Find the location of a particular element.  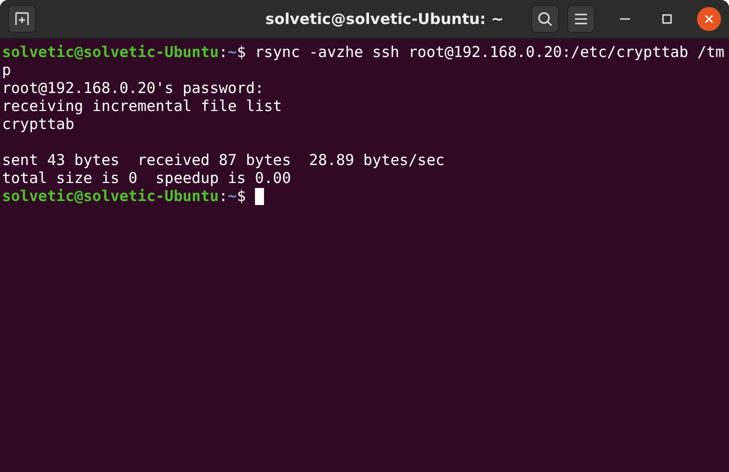

window-title: solvetic@solvetic-Ubuntu: ~ is located at coordinates (384, 19).